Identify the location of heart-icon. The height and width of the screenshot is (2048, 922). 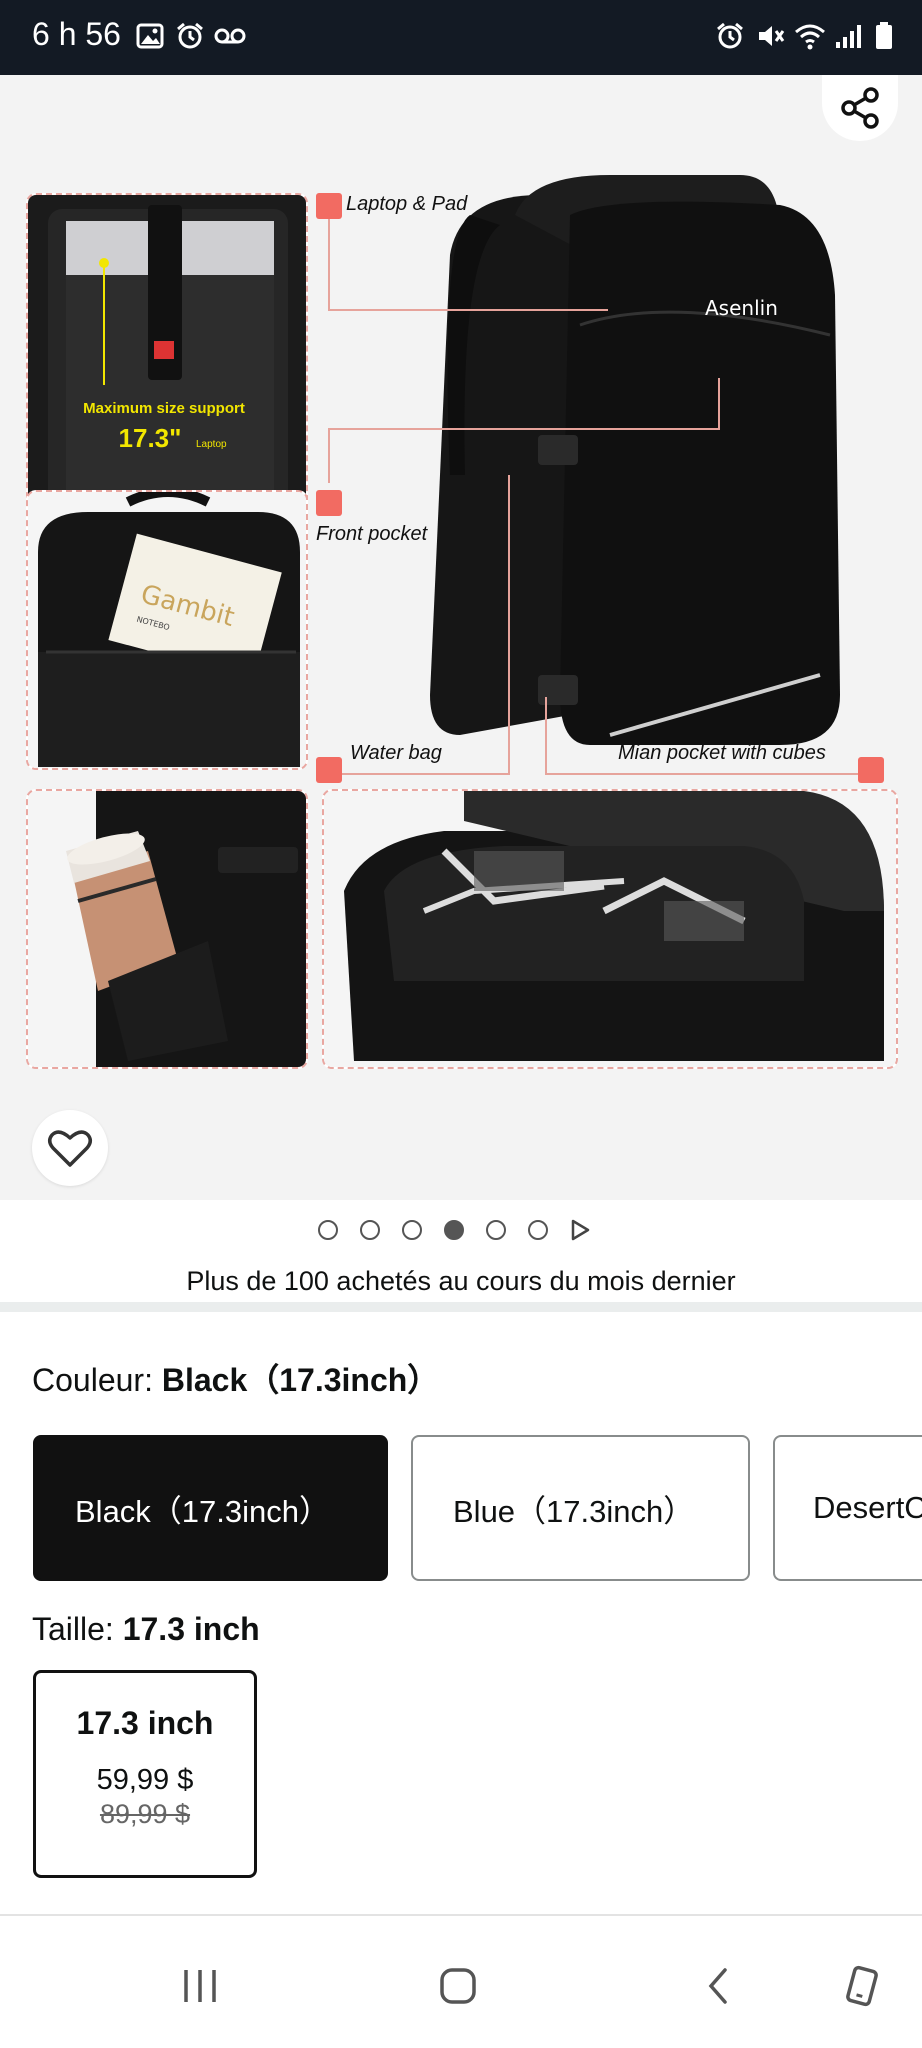
(70, 1148).